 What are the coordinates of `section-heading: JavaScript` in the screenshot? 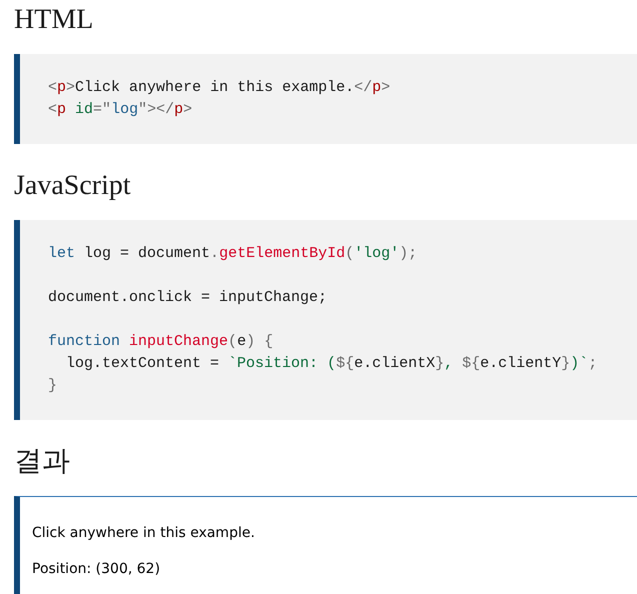 It's located at (72, 186).